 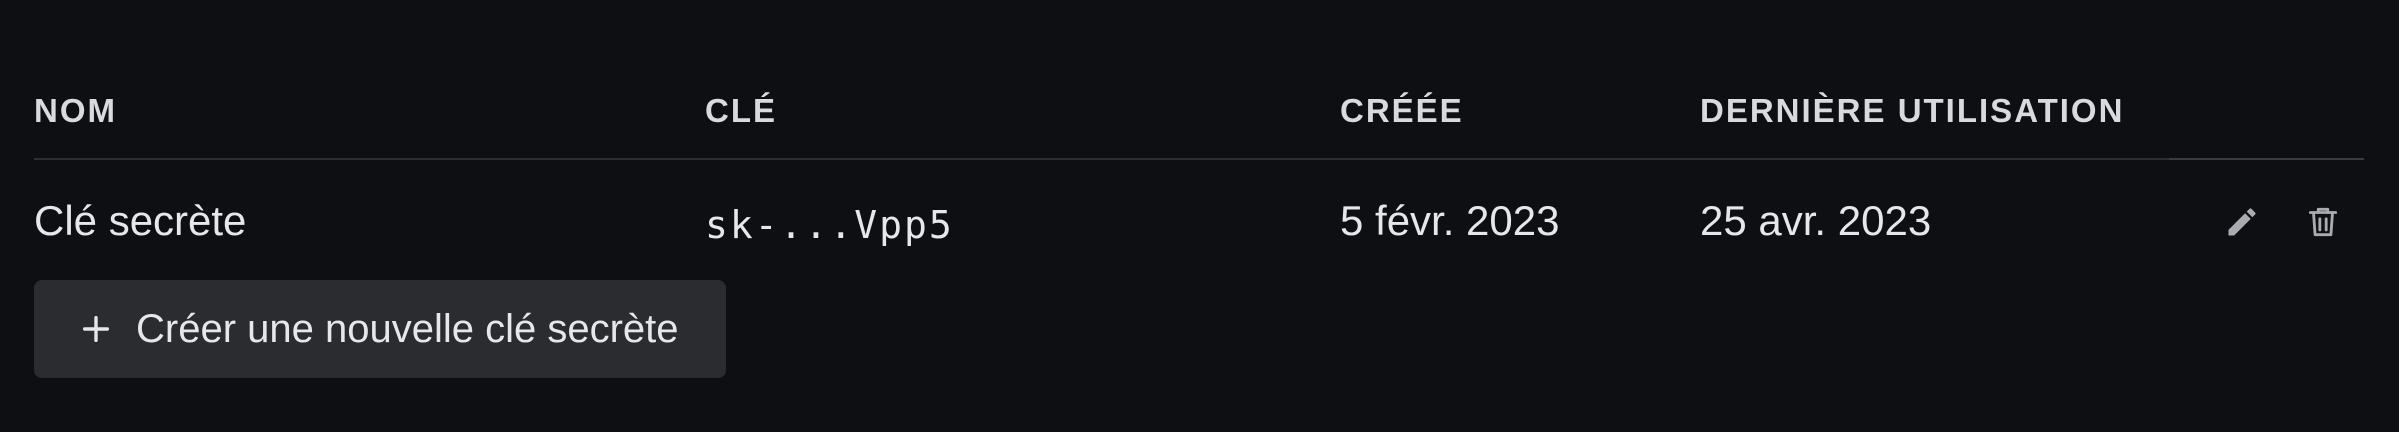 What do you see at coordinates (1912, 110) in the screenshot?
I see `header-last-used: DERNIÈRE UTILISATION` at bounding box center [1912, 110].